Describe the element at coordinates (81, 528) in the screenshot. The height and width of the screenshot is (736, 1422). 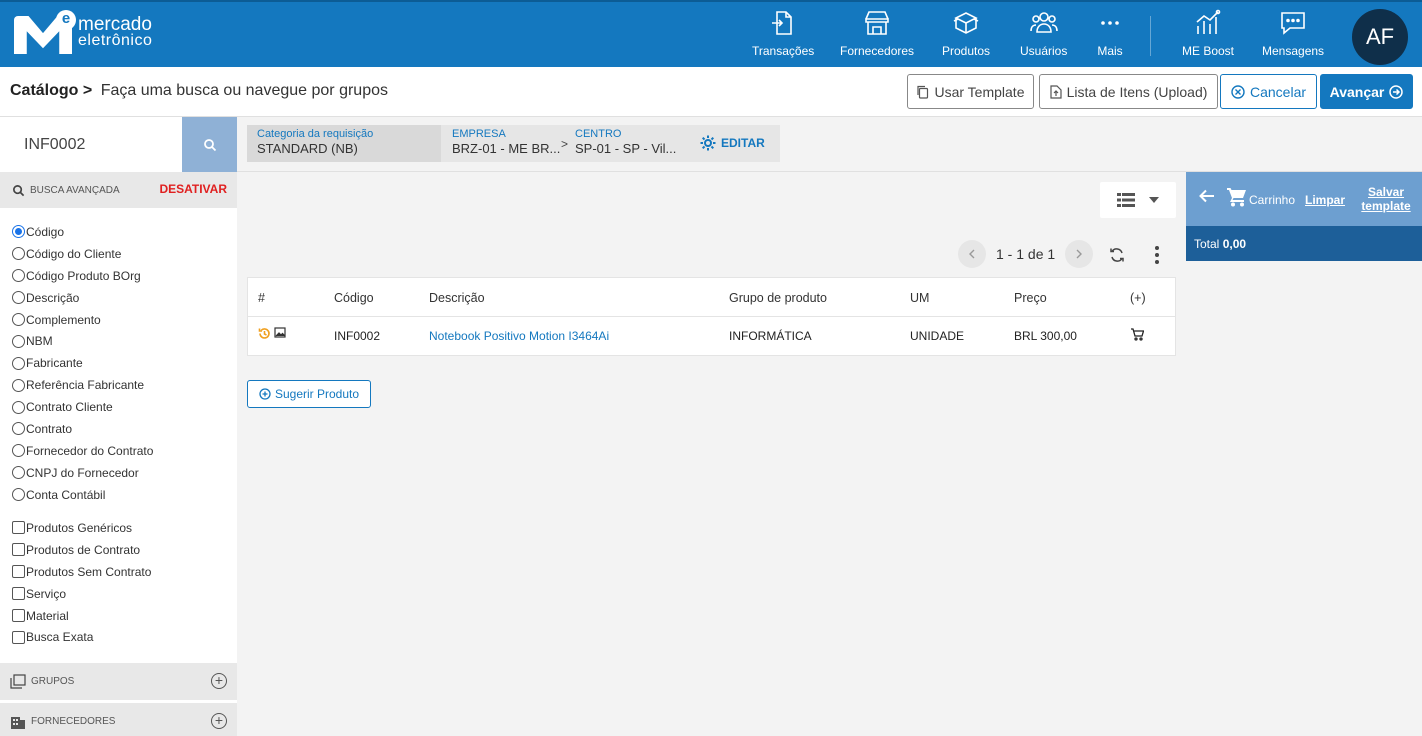
I see `checkbox-produtos-genericos: Produtos Genéricos` at that location.